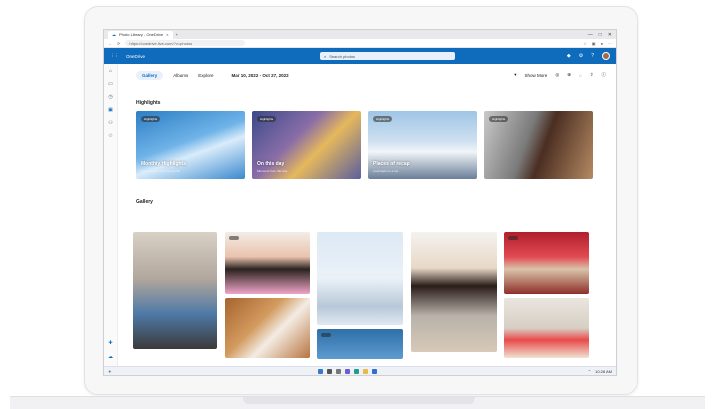 The height and width of the screenshot is (409, 715). I want to click on add-icon: ✚, so click(110, 343).